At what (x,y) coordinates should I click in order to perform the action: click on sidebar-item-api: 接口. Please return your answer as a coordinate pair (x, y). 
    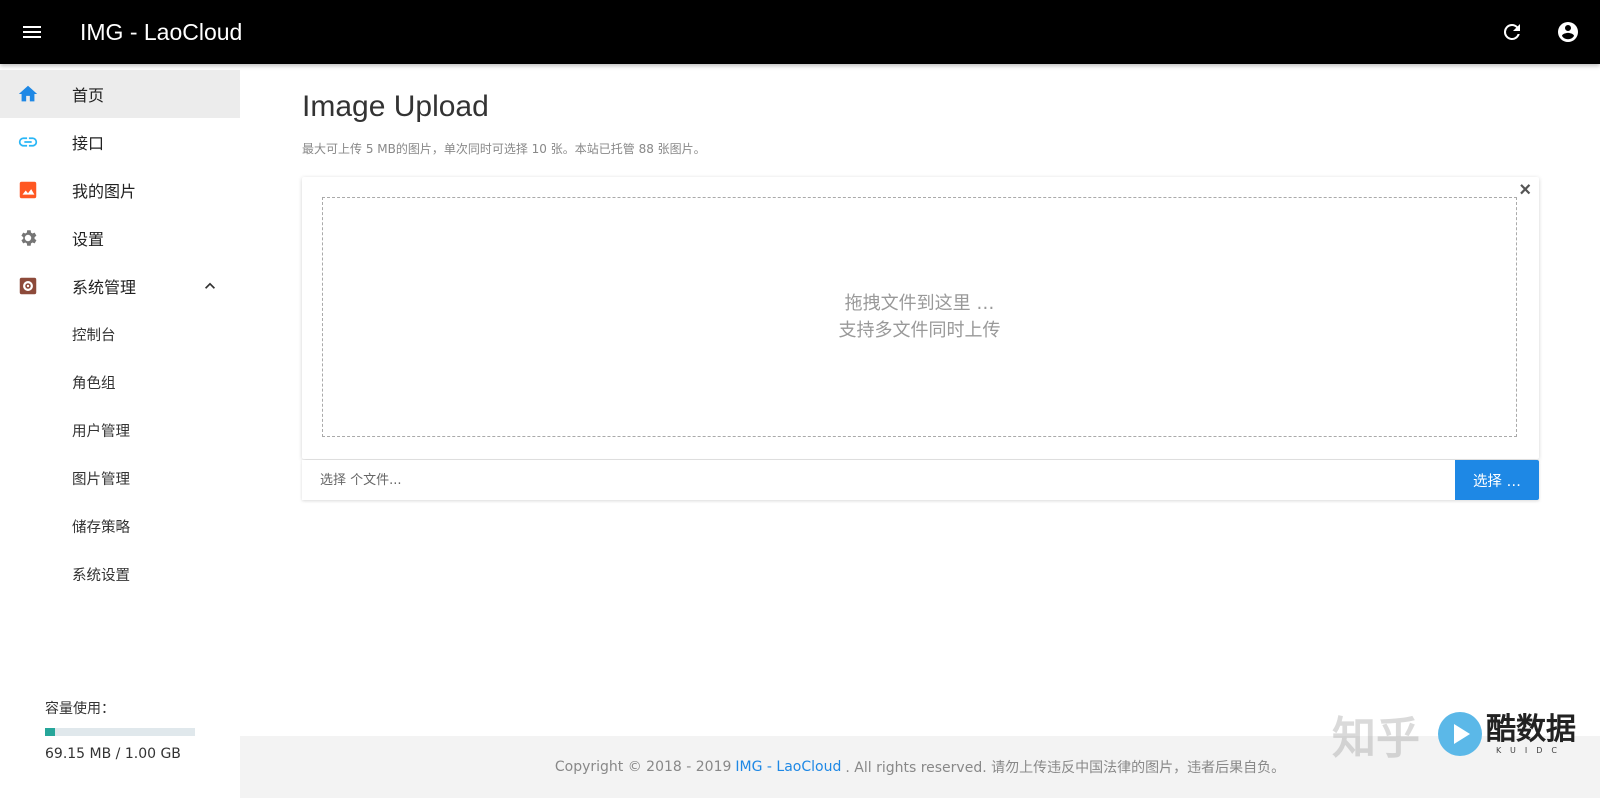
    Looking at the image, I should click on (120, 142).